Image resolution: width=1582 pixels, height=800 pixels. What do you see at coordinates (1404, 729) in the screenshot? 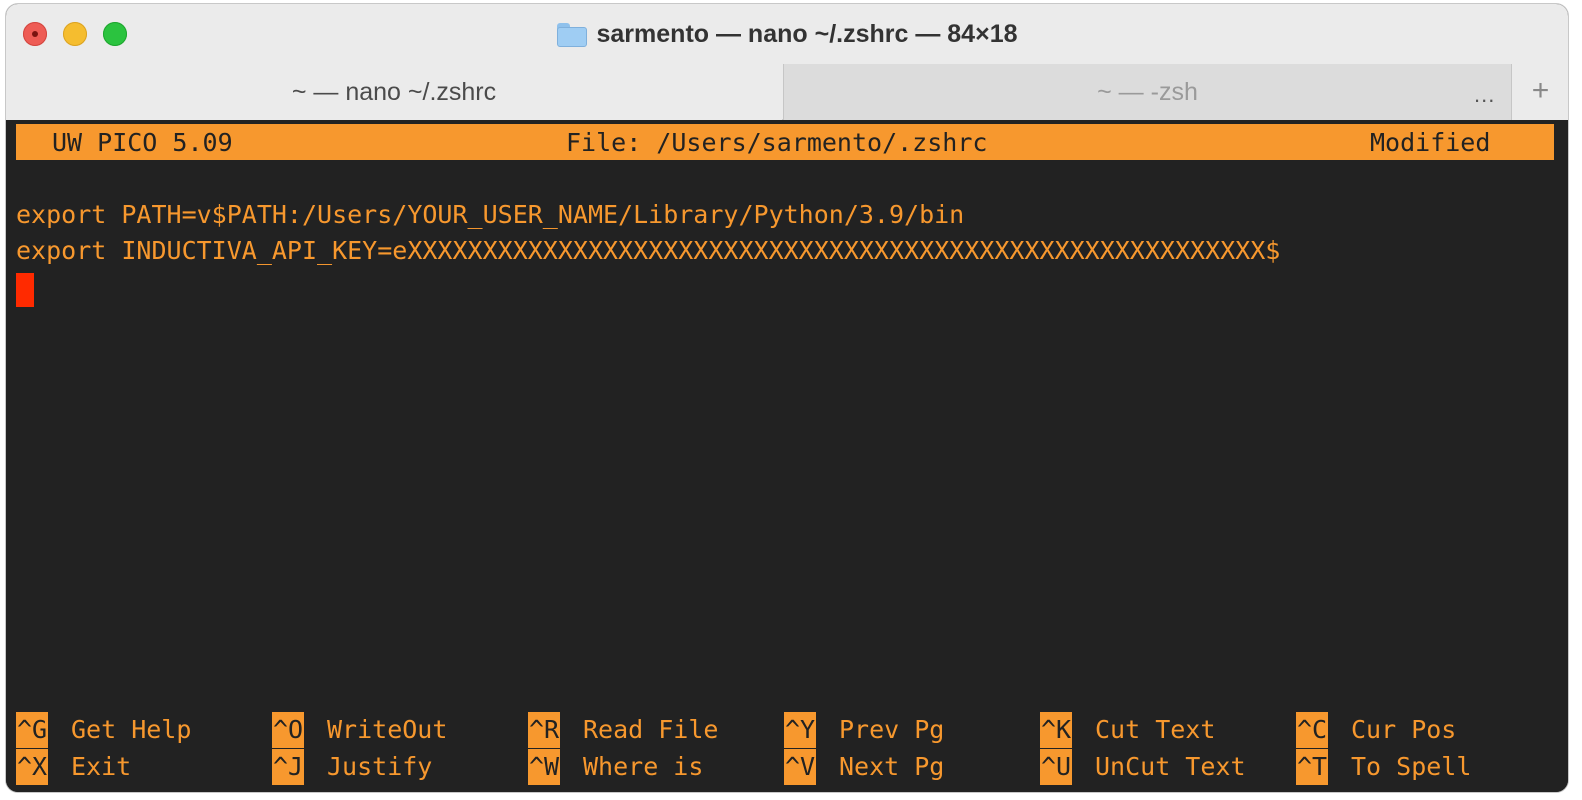
I see `shortcut-label: Cur Pos` at bounding box center [1404, 729].